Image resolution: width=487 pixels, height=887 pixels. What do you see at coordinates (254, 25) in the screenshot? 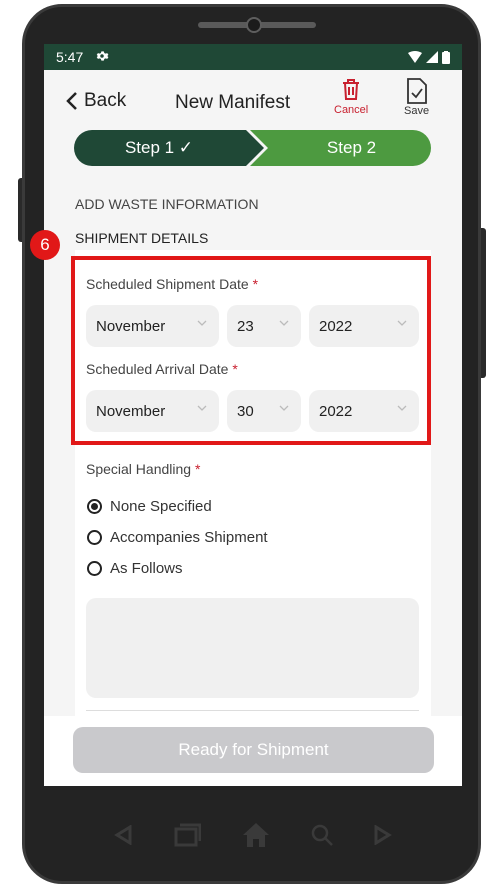
I see `front-camera` at bounding box center [254, 25].